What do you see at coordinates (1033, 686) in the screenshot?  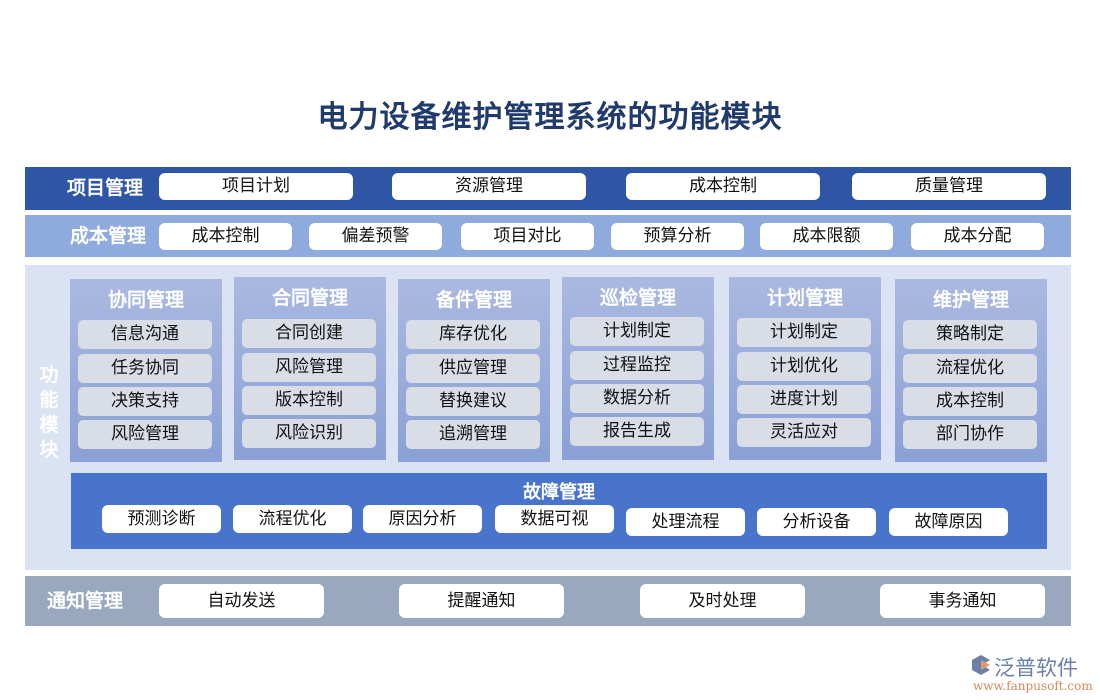 I see `logo-url: www.fanpusoft.com` at bounding box center [1033, 686].